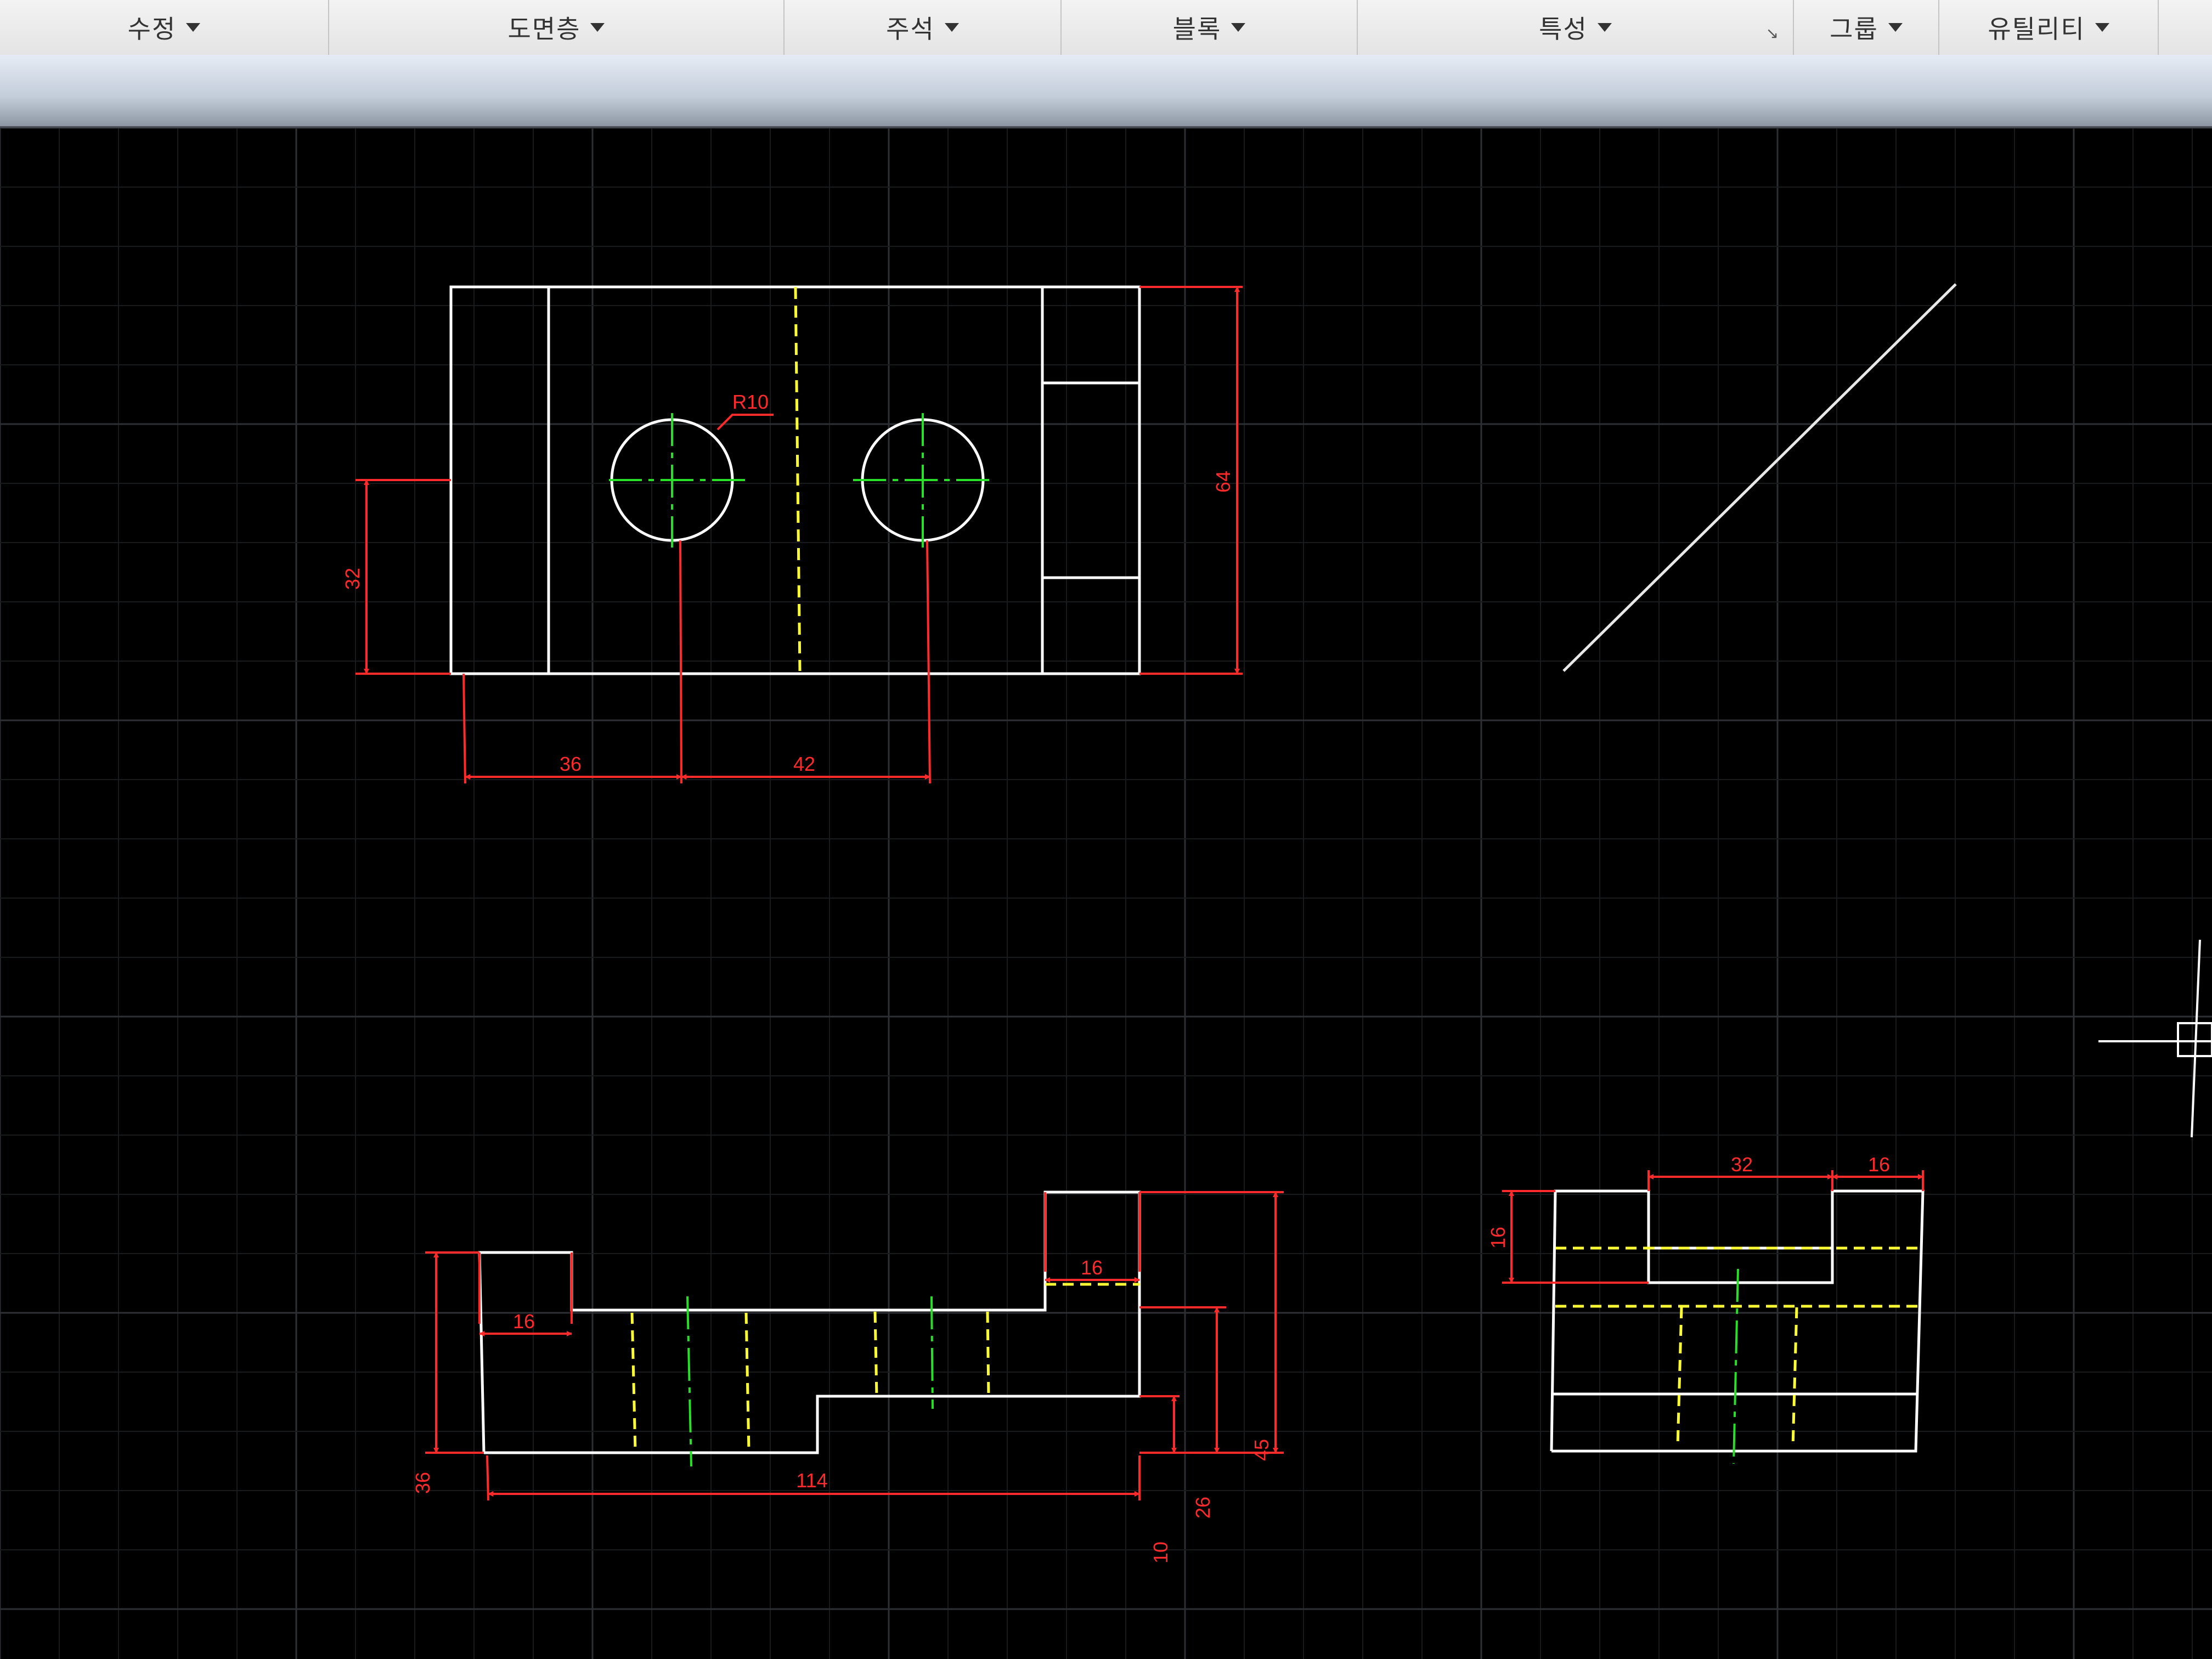  Describe the element at coordinates (571, 764) in the screenshot. I see `dim-hole1-x-label: 36` at that location.